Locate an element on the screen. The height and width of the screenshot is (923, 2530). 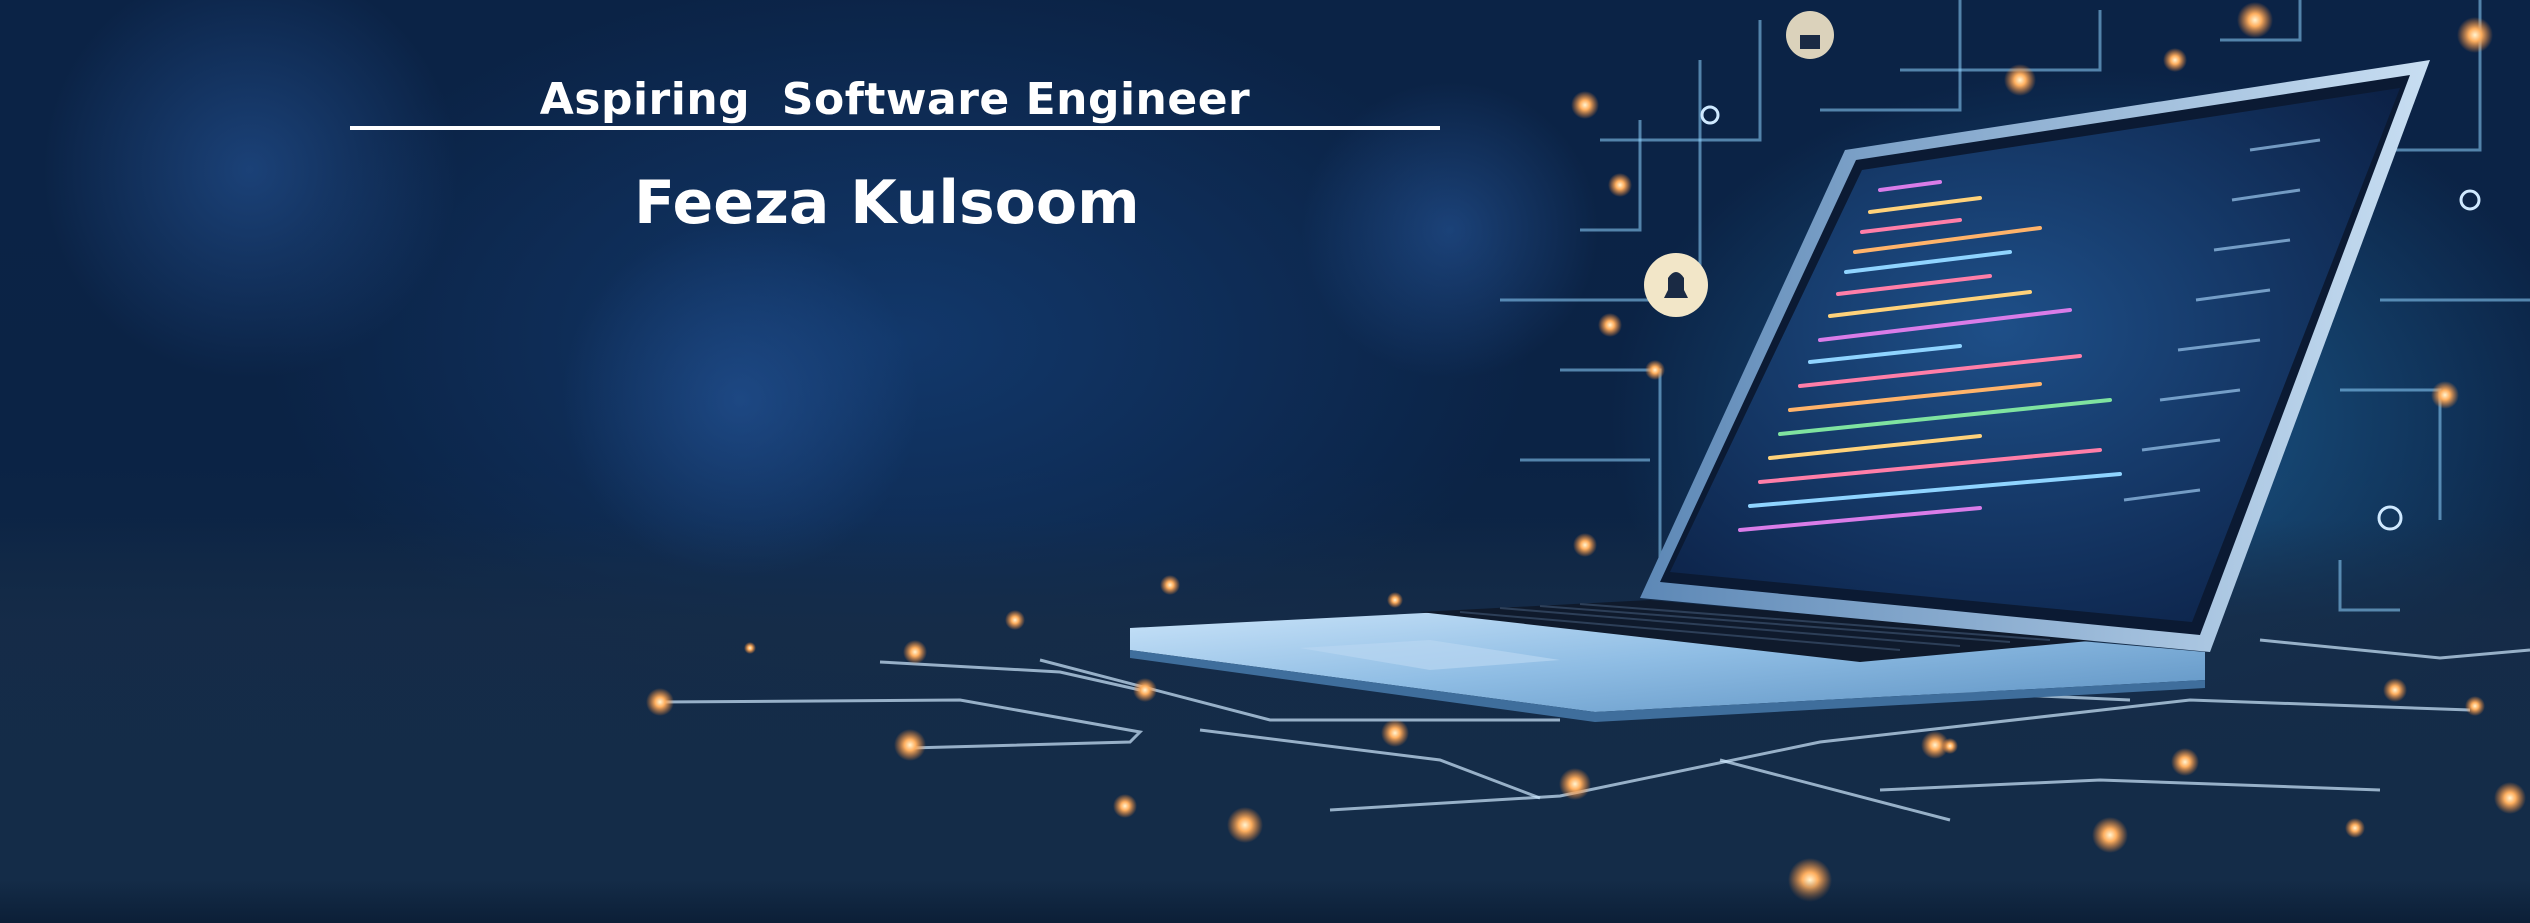
lock-icon is located at coordinates (1810, 35).